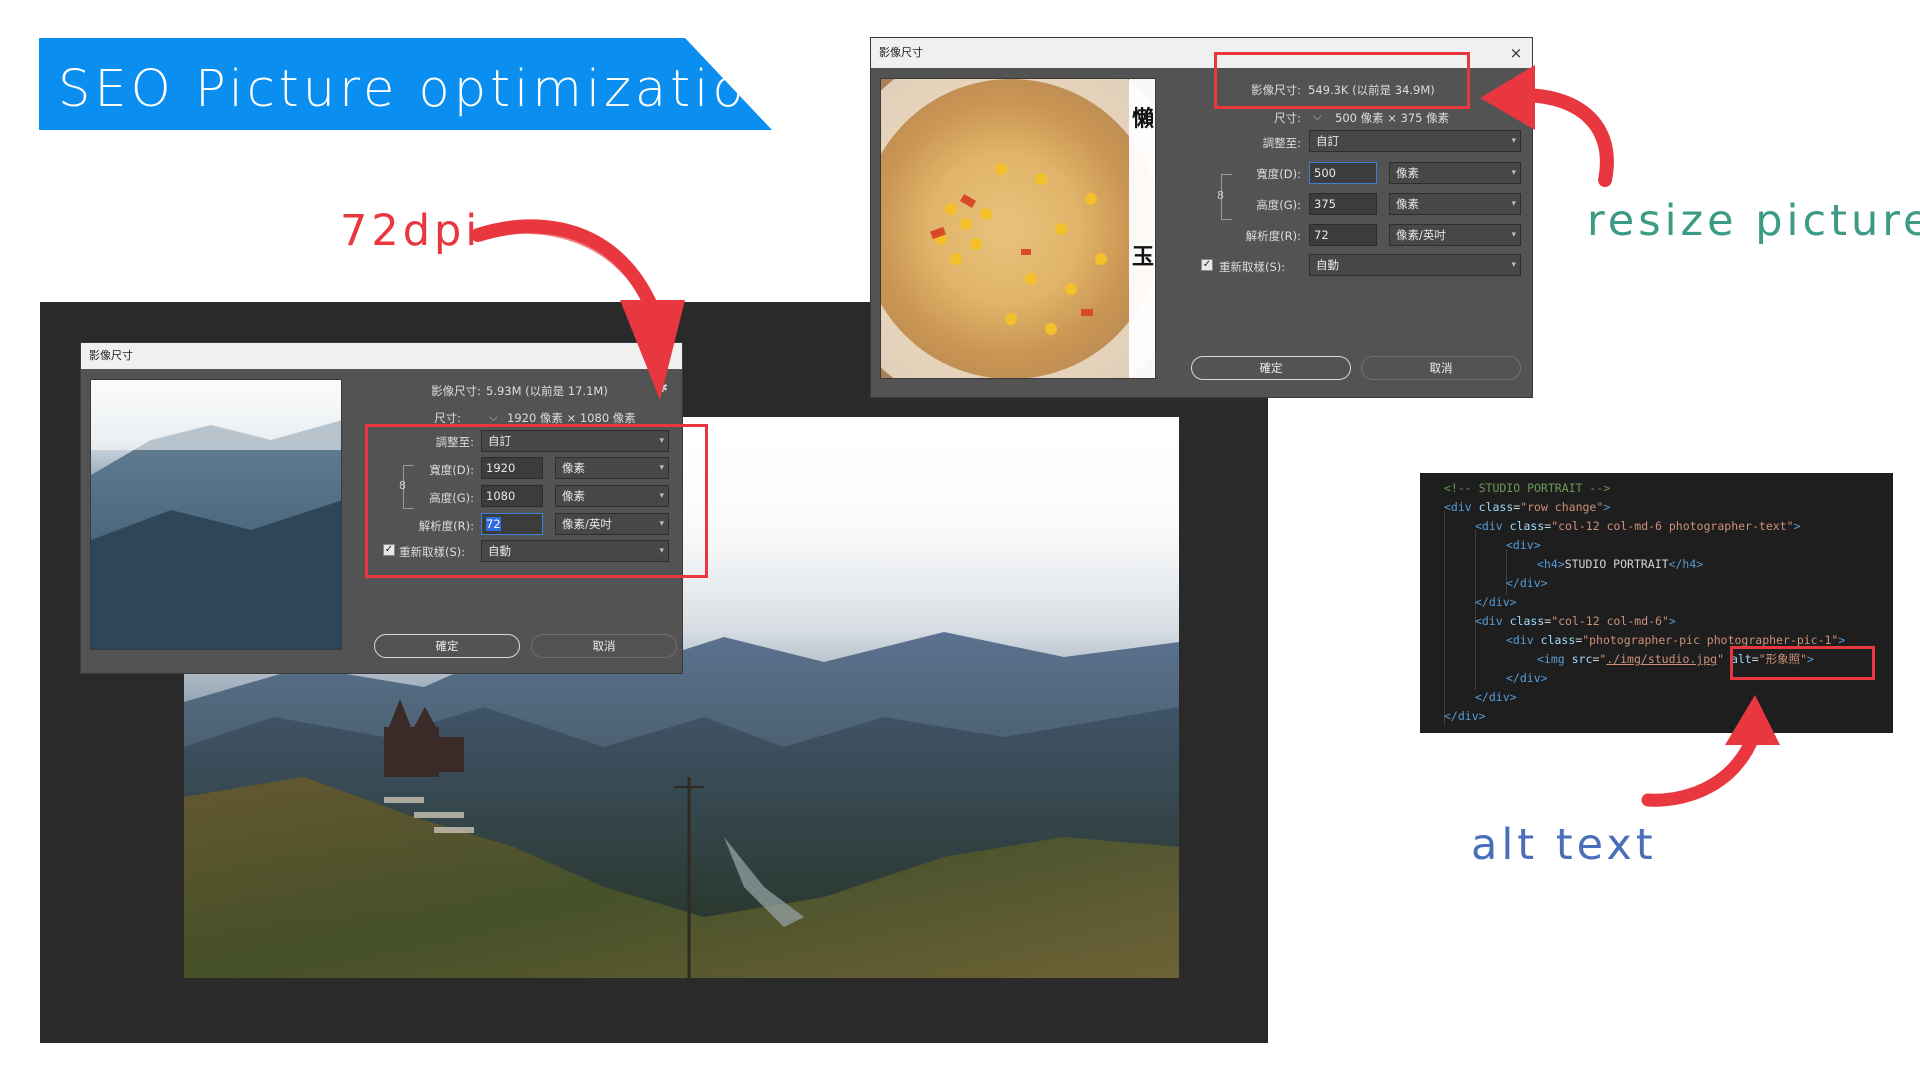 The height and width of the screenshot is (1080, 1920). What do you see at coordinates (1455, 204) in the screenshot?
I see `height-unit-select: 像素 ▾` at bounding box center [1455, 204].